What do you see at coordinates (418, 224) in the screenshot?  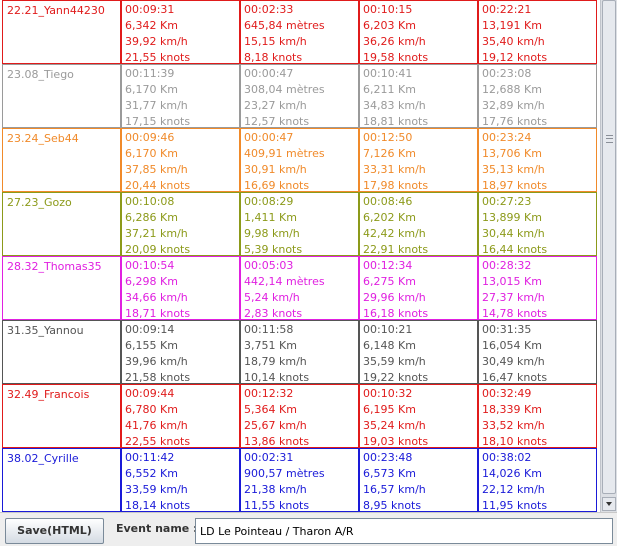 I see `leg-stats-cell: 00:08:46 6,202 Km 42,42 km/h 22,91 knots` at bounding box center [418, 224].